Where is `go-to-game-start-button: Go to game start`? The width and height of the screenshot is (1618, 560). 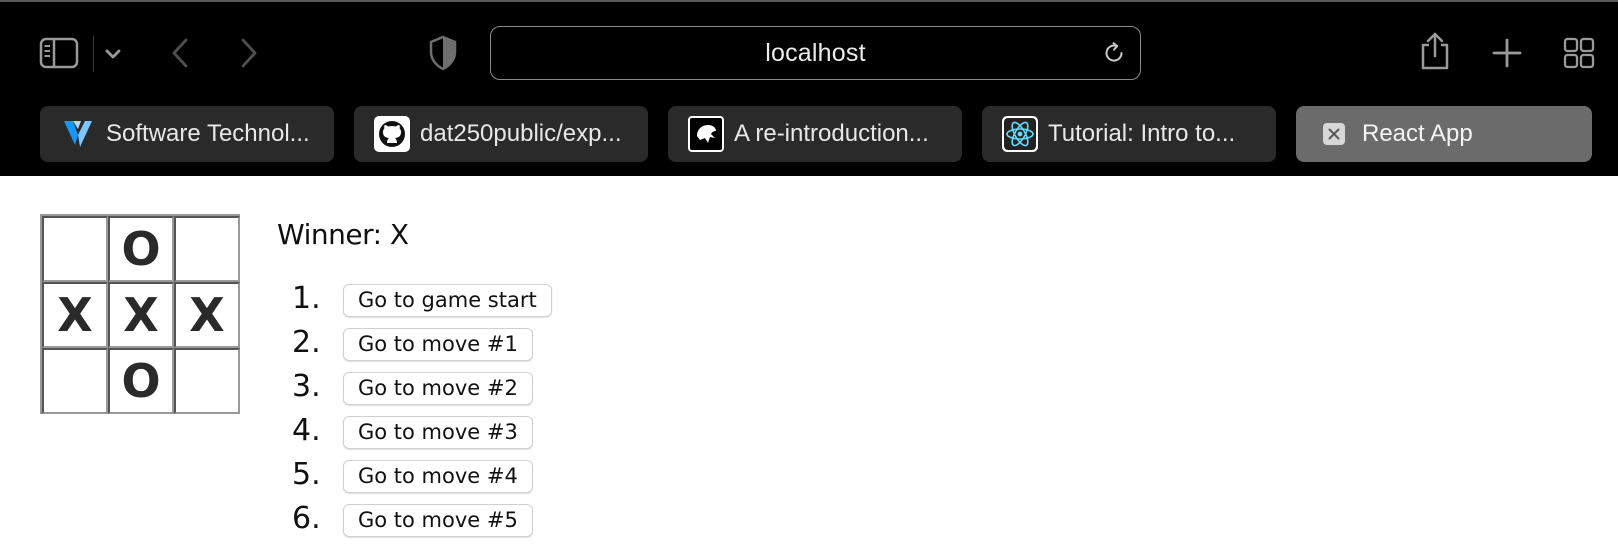
go-to-game-start-button: Go to game start is located at coordinates (447, 300).